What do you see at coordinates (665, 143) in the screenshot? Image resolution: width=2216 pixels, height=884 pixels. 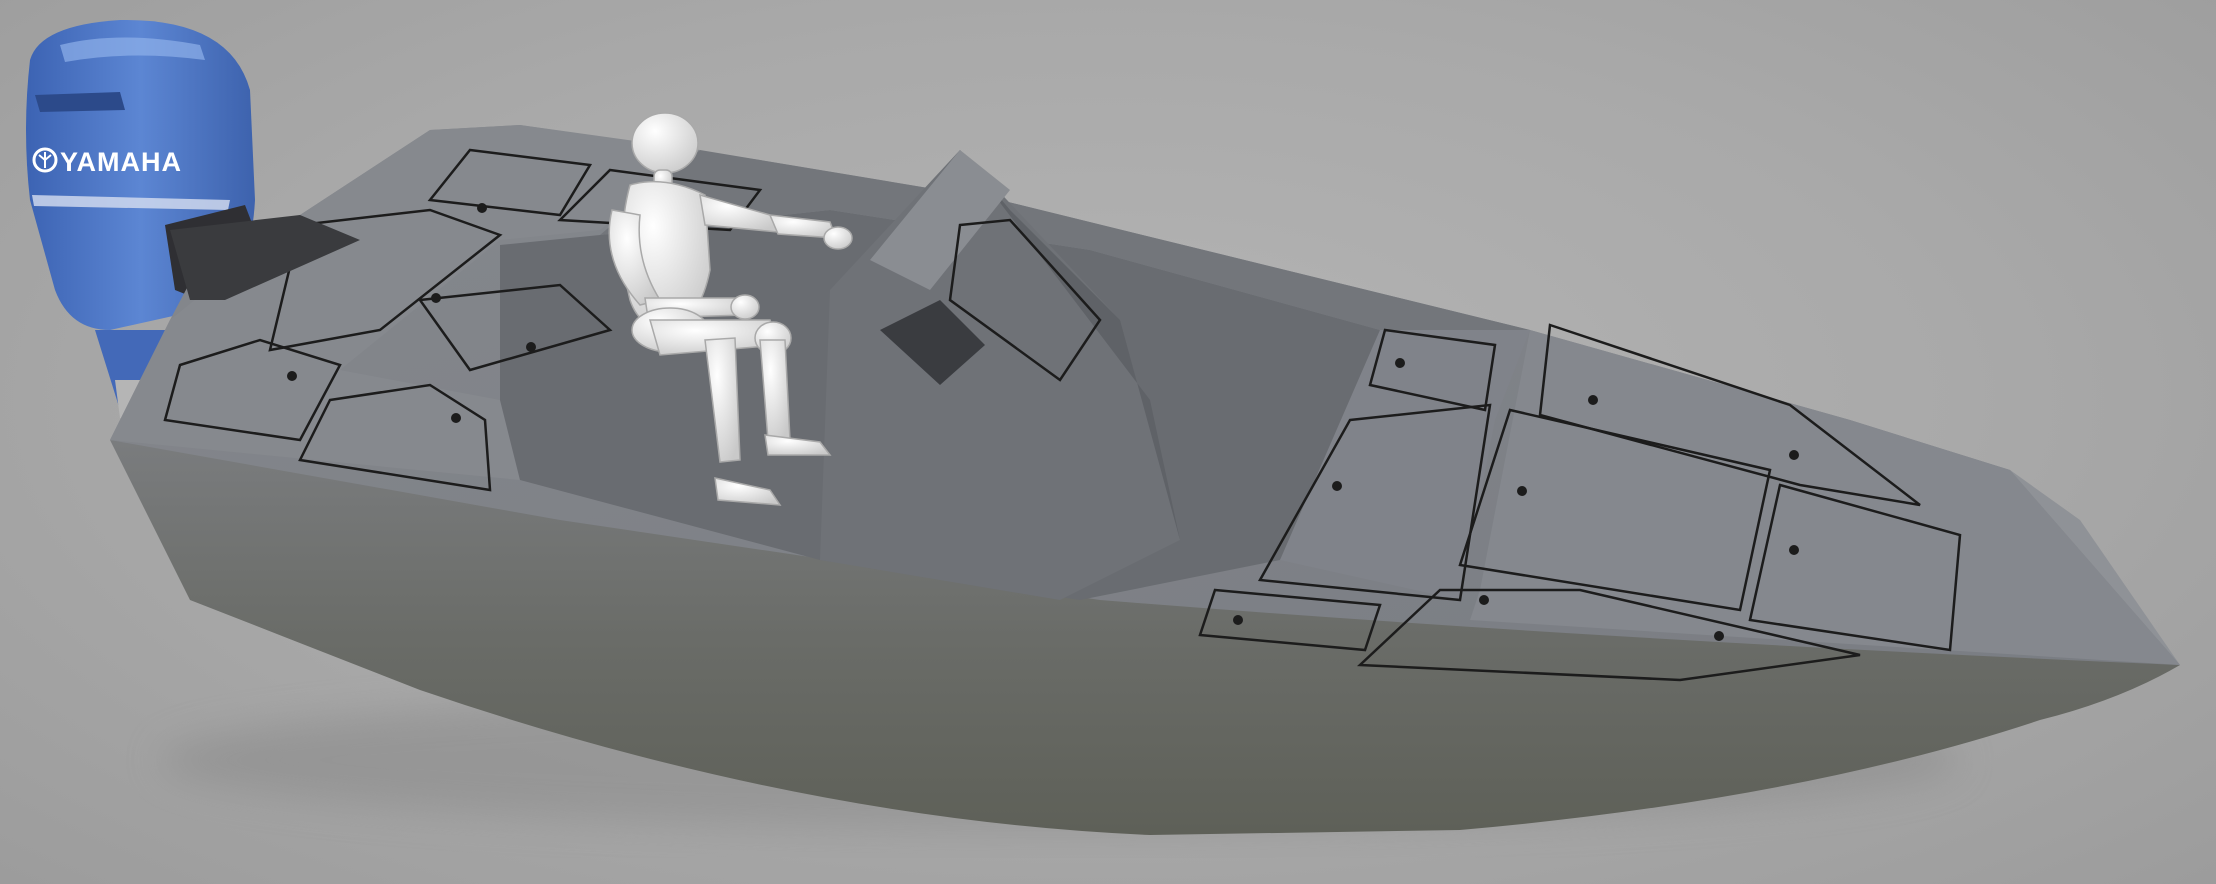 I see `mannequin-head` at bounding box center [665, 143].